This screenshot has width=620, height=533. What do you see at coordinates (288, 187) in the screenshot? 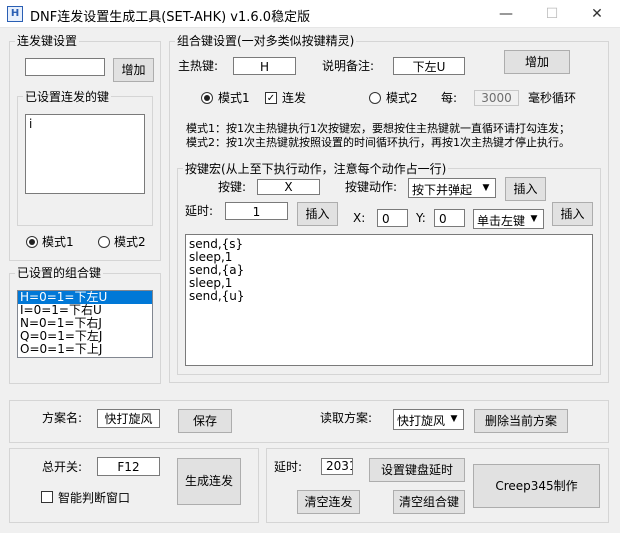
I see `macro-key-input: X` at bounding box center [288, 187].